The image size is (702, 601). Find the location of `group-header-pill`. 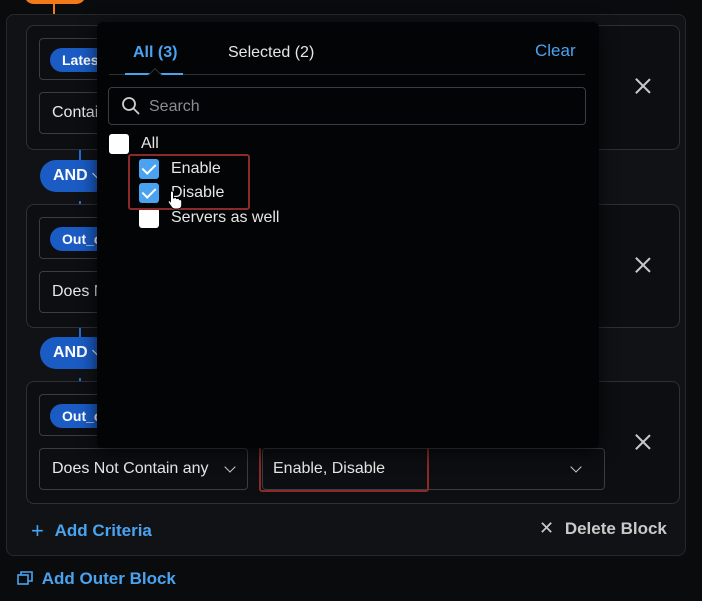

group-header-pill is located at coordinates (55, 2).